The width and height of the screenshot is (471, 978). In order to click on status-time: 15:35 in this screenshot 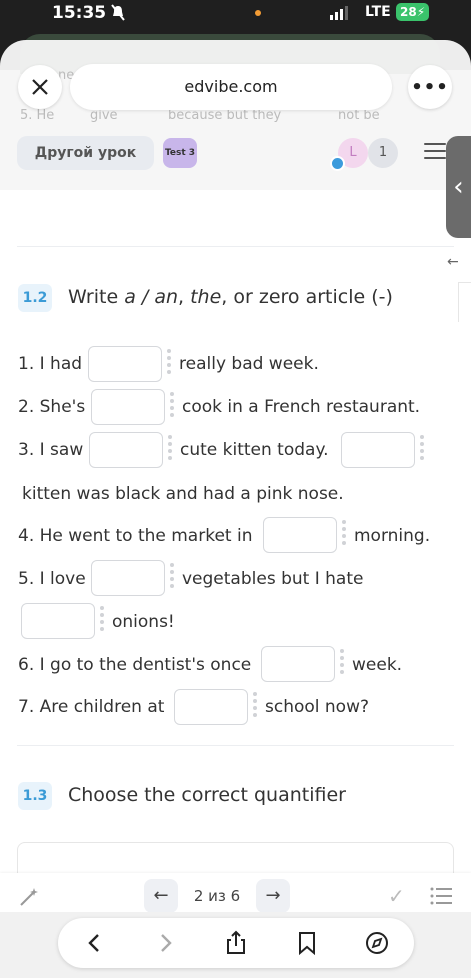, I will do `click(79, 13)`.